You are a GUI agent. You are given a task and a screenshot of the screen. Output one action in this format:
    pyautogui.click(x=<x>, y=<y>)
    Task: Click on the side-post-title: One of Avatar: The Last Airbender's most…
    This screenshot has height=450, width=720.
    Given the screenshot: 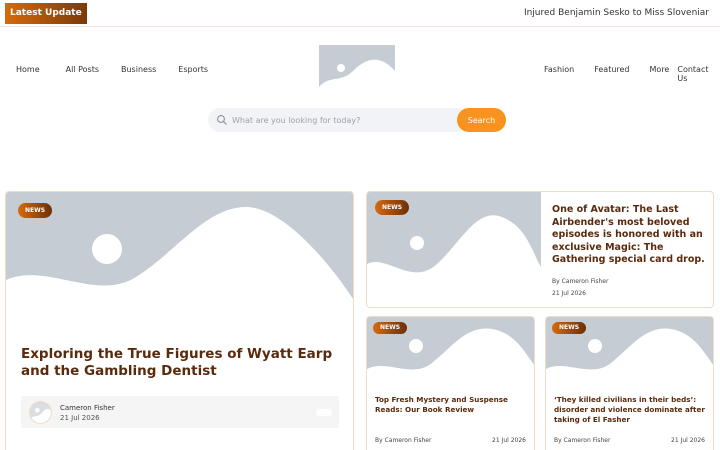 What is the action you would take?
    pyautogui.click(x=629, y=235)
    